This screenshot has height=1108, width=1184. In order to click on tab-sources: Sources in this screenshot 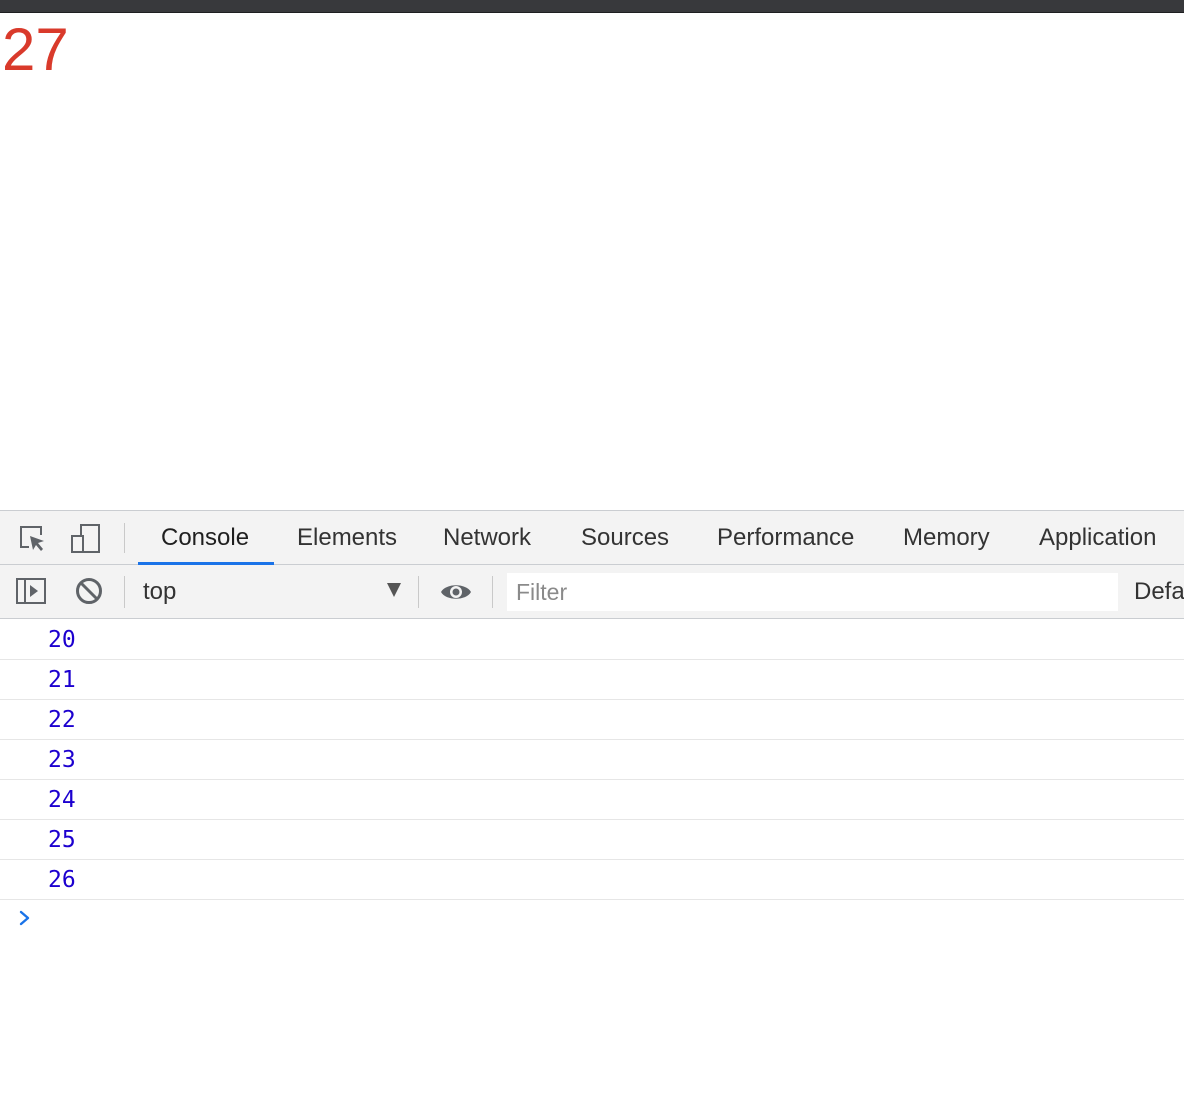, I will do `click(625, 538)`.